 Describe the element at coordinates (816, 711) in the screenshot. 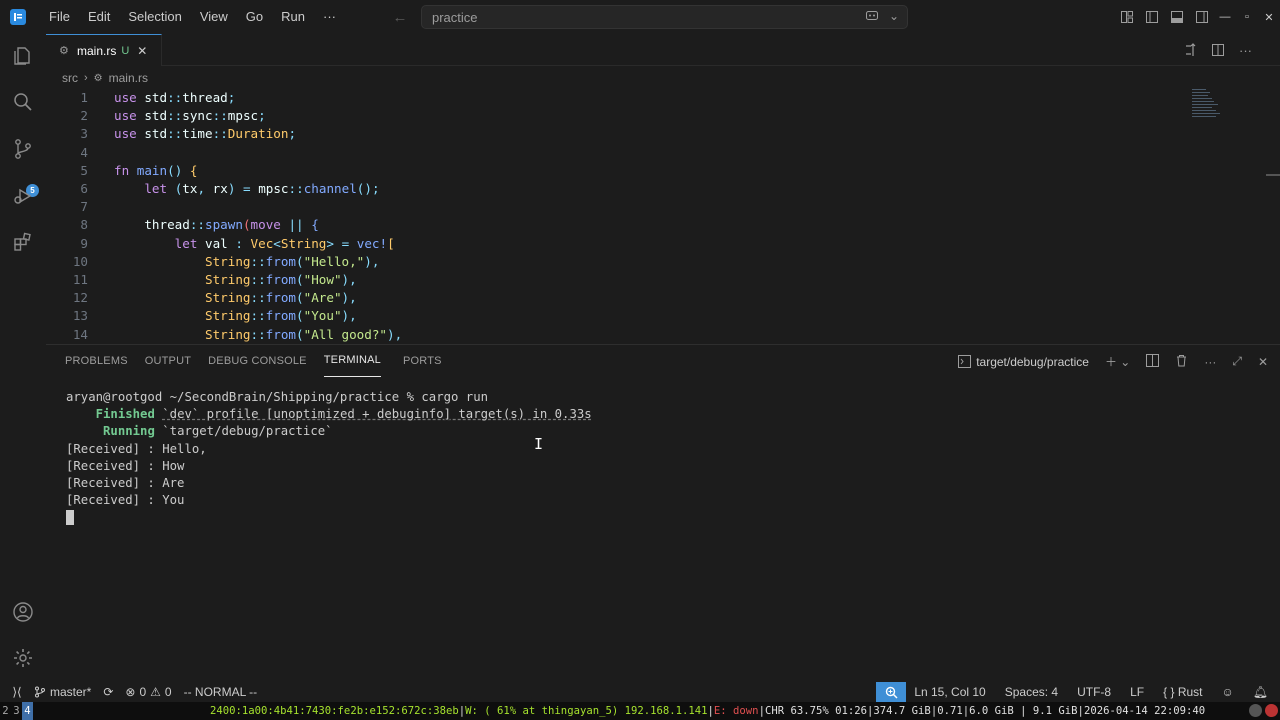

I see `battery-status: CHR 63.75% 01:26` at that location.